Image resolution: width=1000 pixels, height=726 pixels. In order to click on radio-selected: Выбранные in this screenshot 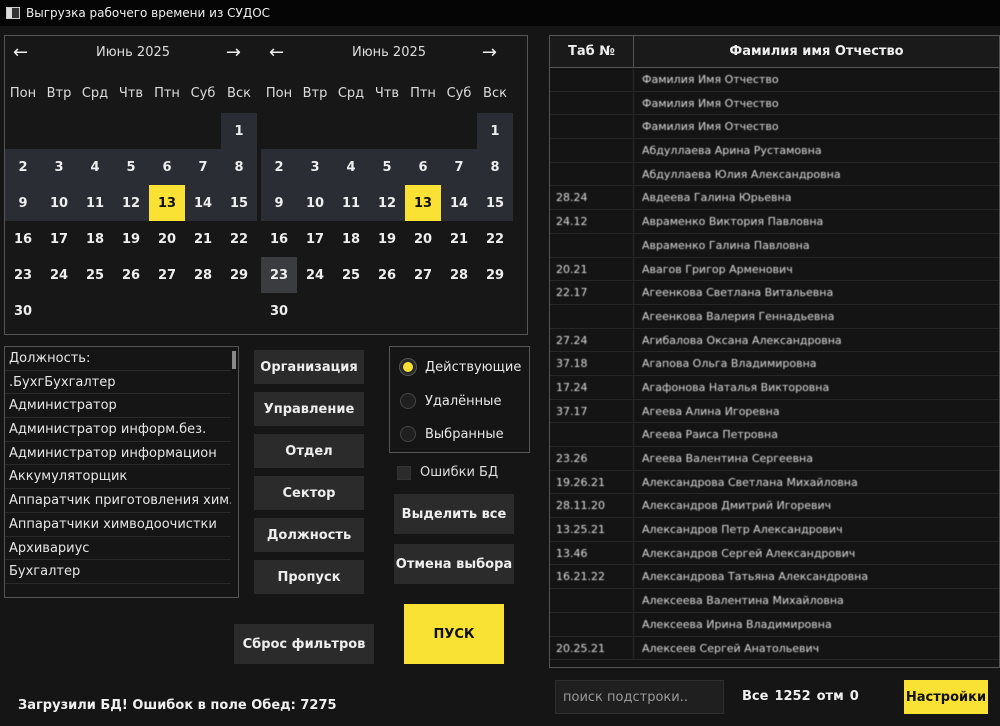, I will do `click(452, 434)`.